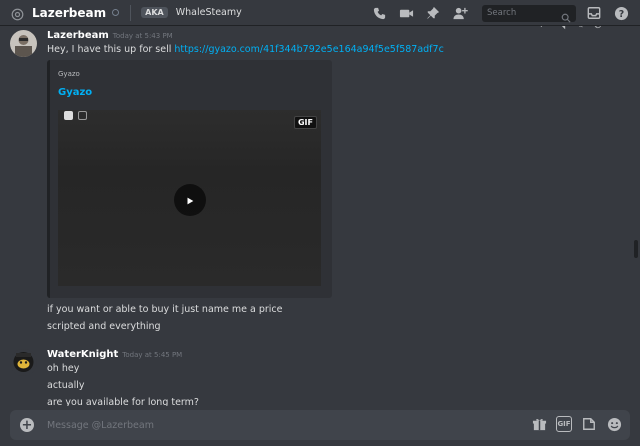 This screenshot has width=640, height=446. I want to click on channel-header: Lazerbeam AKA WhaleSteamy ?, so click(320, 13).